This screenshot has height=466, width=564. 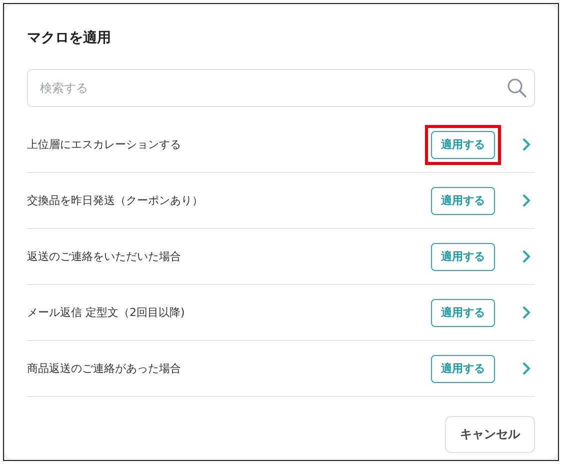 What do you see at coordinates (106, 312) in the screenshot?
I see `macro-name: メール返信 定型文（2回目以降)` at bounding box center [106, 312].